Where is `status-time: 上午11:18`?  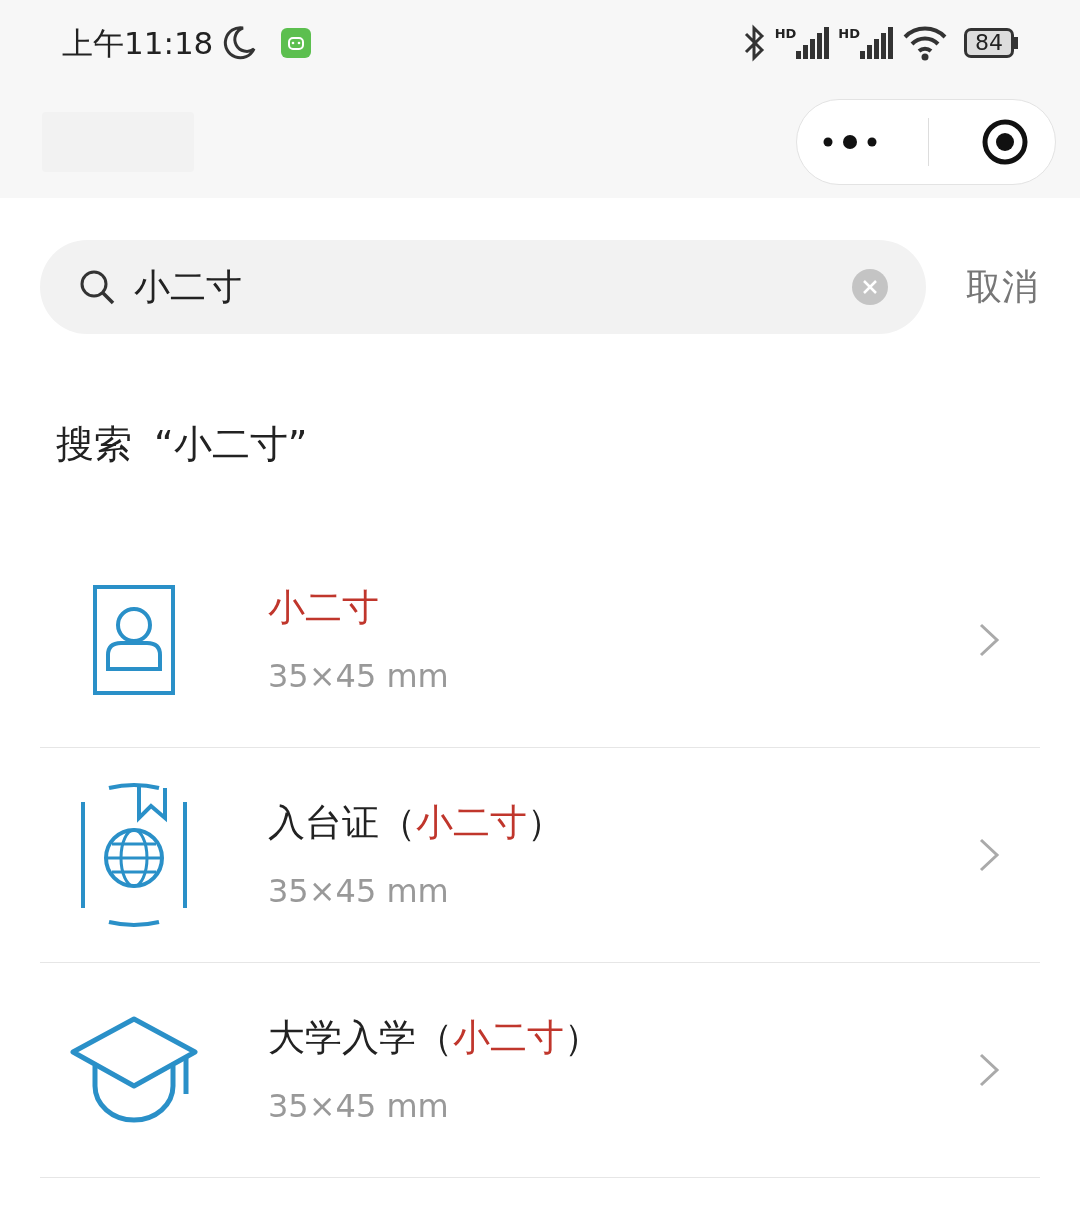 status-time: 上午11:18 is located at coordinates (138, 43).